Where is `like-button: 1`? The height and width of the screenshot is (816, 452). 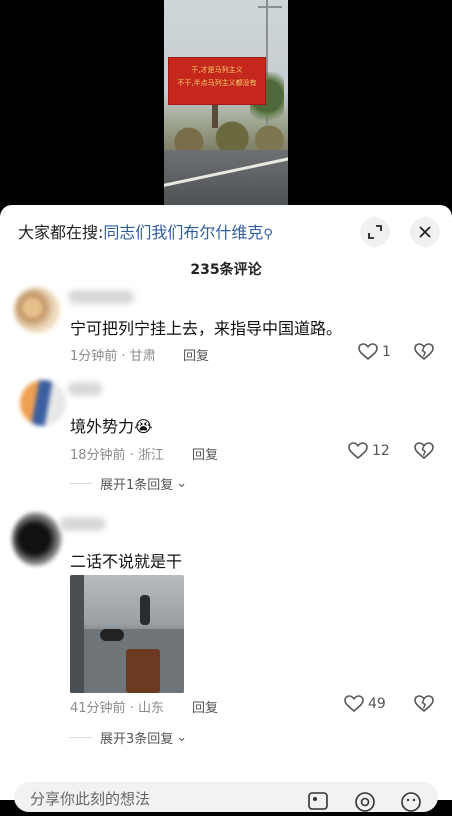 like-button: 1 is located at coordinates (374, 352).